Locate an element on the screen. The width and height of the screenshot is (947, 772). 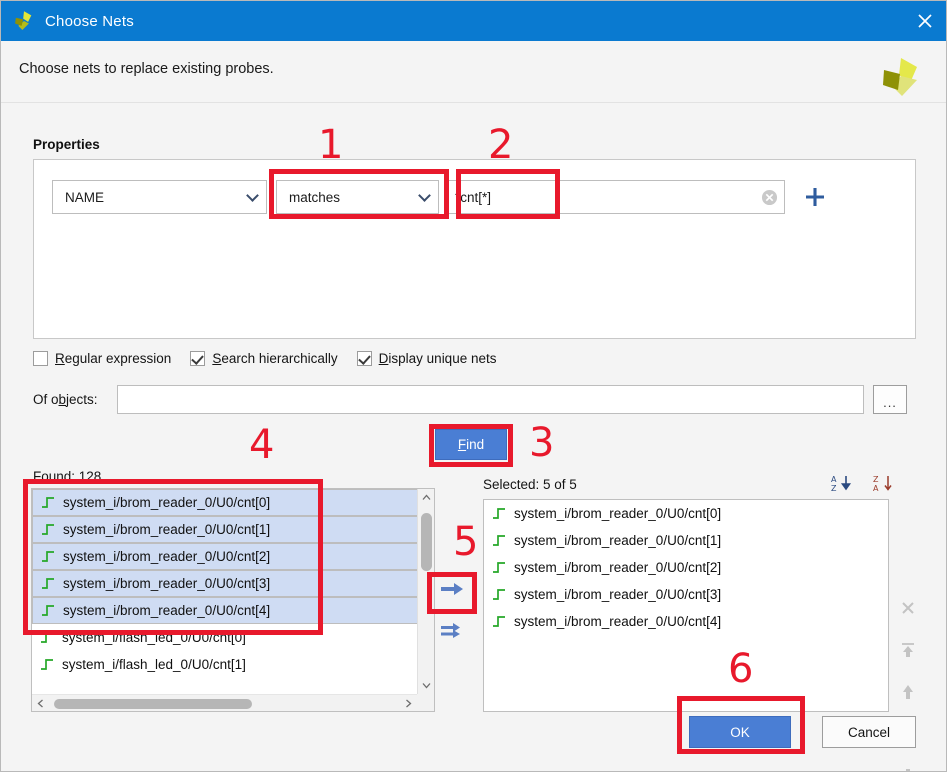
pattern-input is located at coordinates (616, 197).